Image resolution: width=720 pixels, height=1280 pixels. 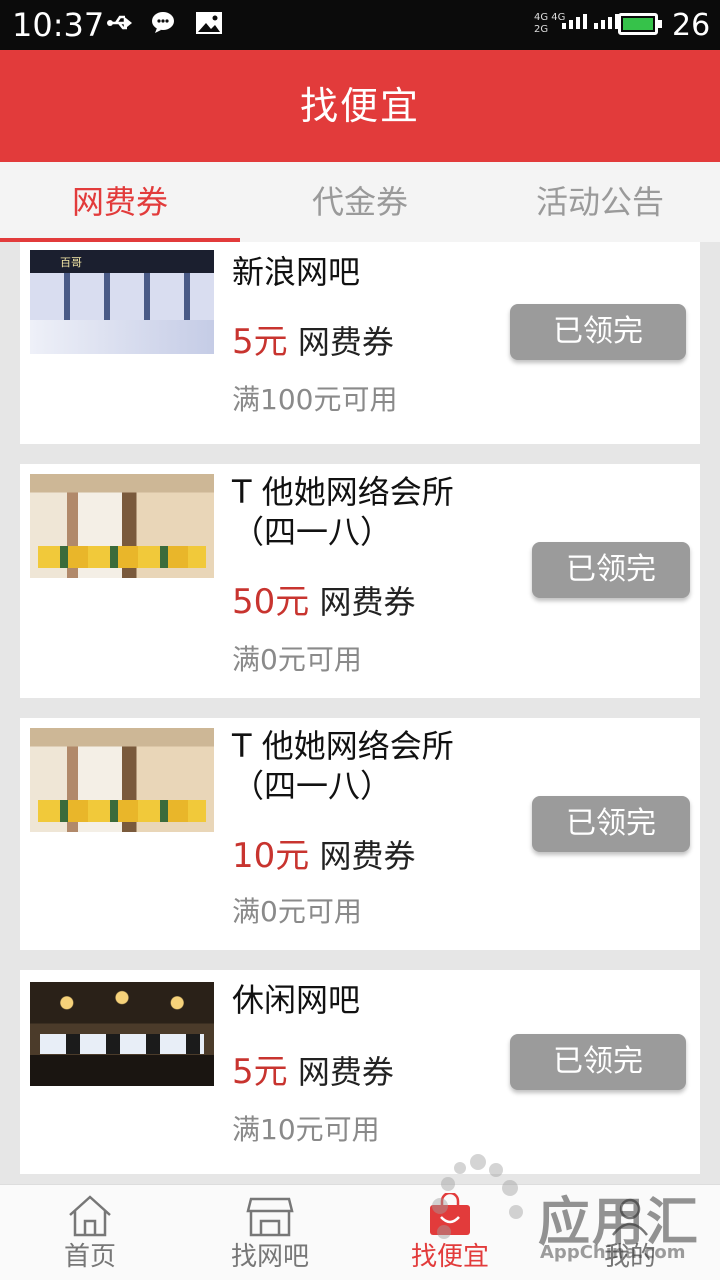 I want to click on thumbnail-sign: 百哥, so click(x=71, y=262).